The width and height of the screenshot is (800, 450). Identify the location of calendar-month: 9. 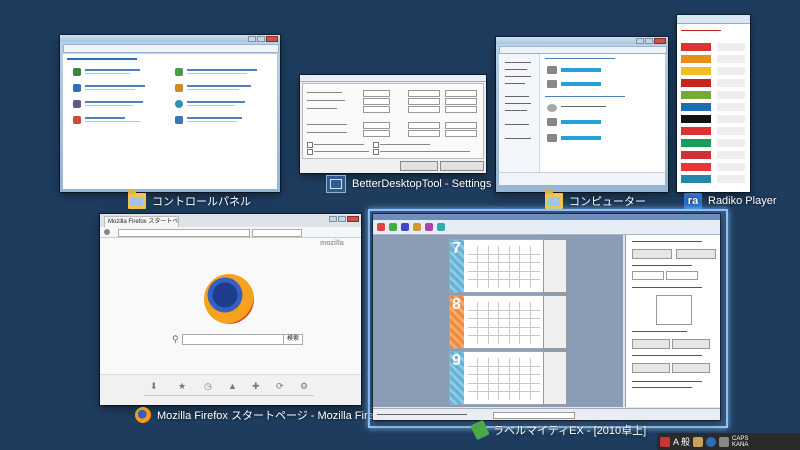
(497, 378).